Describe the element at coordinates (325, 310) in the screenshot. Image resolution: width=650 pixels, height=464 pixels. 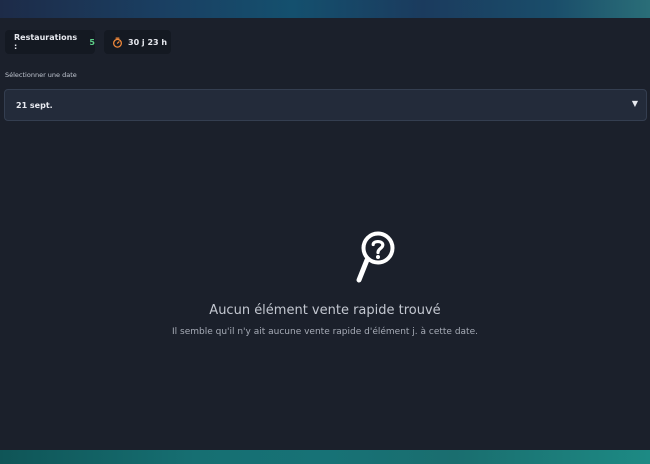
I see `empty-state-title: Aucun élément vente rapide trouvé` at that location.